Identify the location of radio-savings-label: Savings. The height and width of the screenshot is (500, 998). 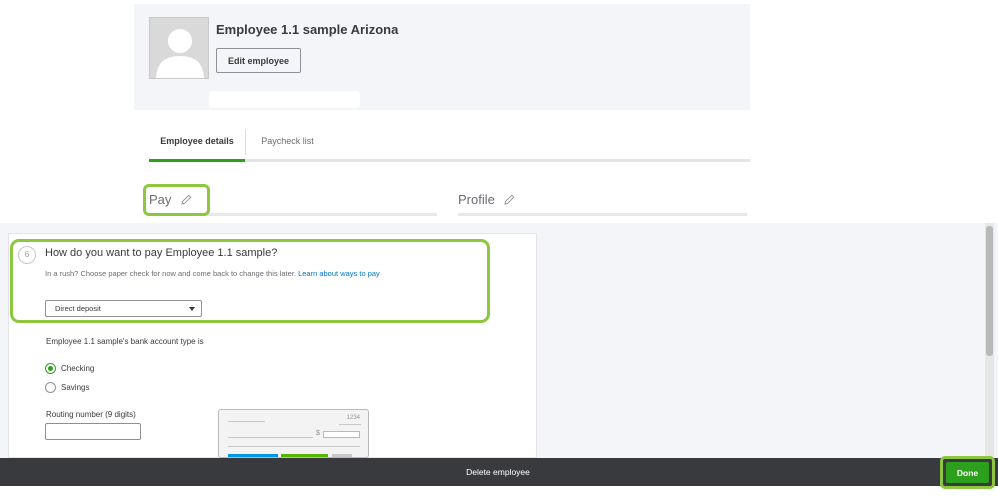
(75, 387).